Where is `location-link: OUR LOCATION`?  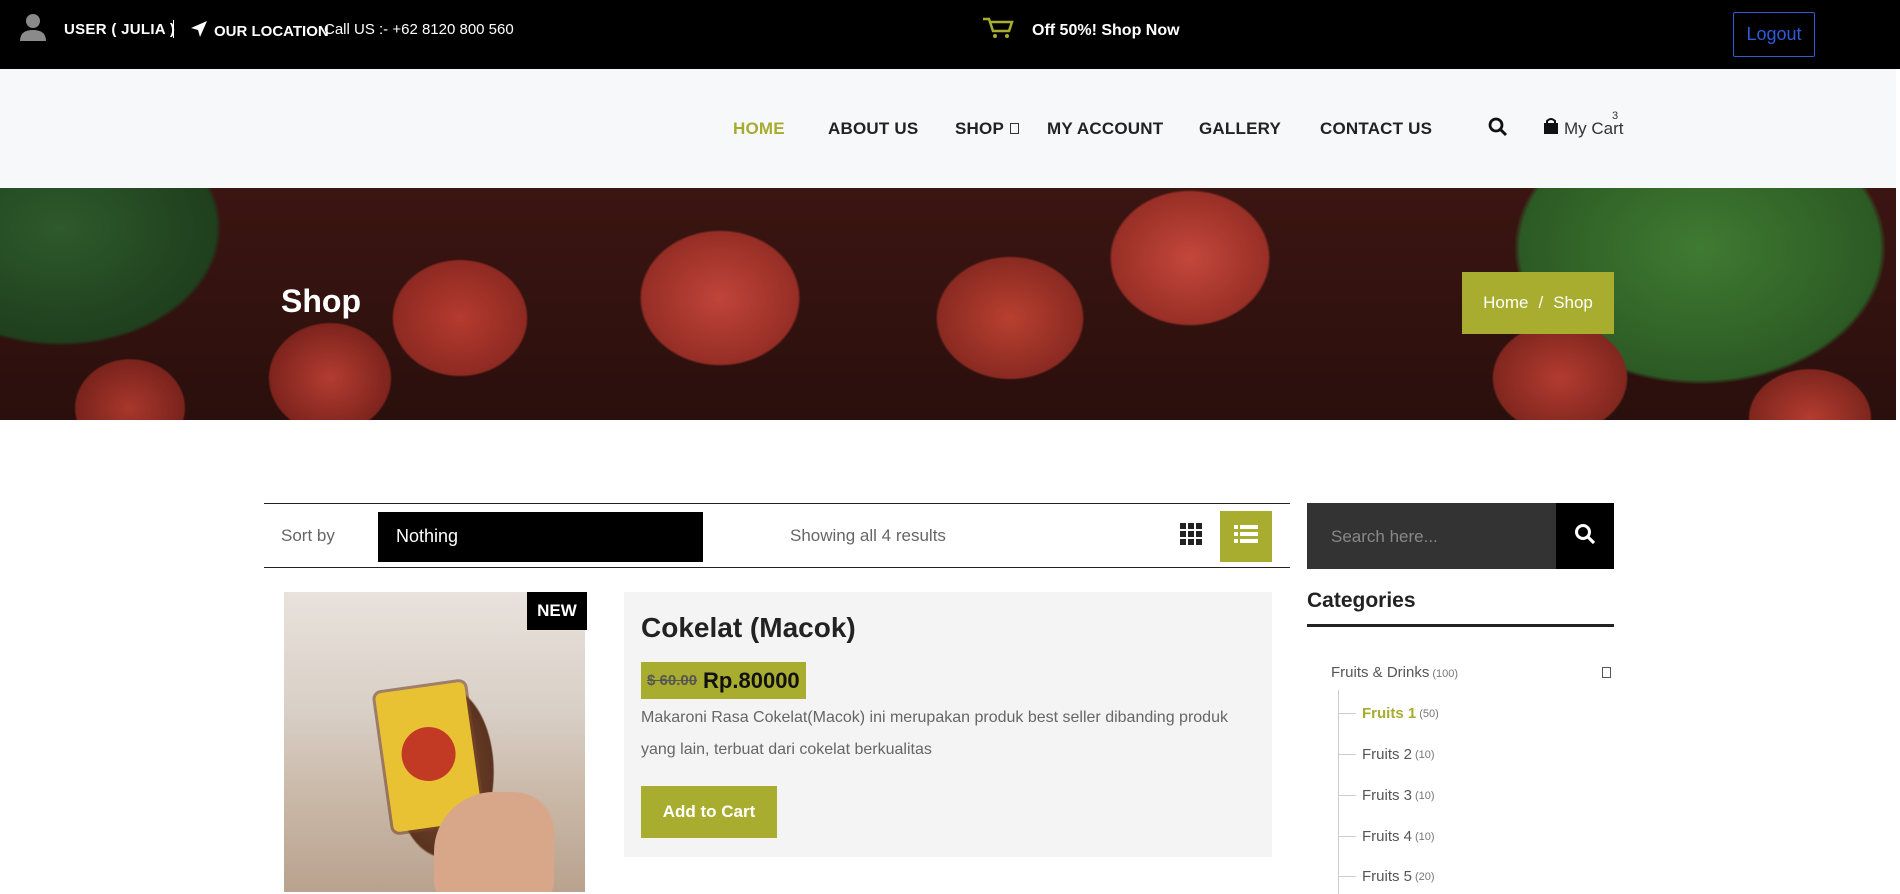 location-link: OUR LOCATION is located at coordinates (259, 31).